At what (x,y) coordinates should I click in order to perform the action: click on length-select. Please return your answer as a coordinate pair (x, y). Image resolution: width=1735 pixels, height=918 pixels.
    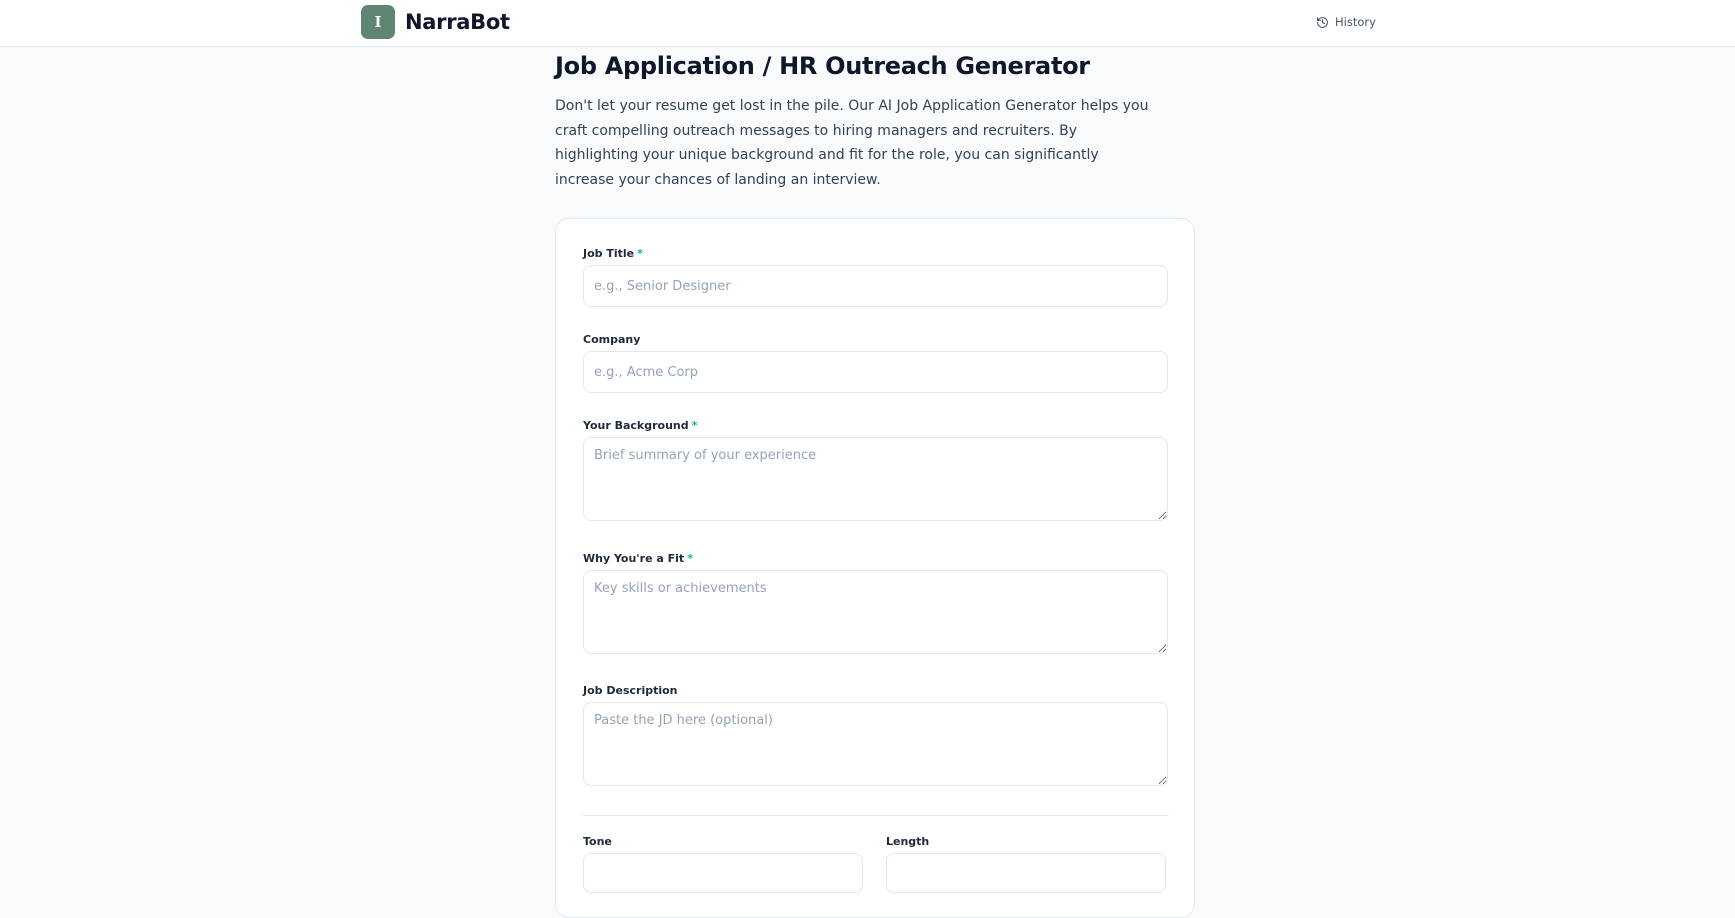
    Looking at the image, I should click on (1026, 873).